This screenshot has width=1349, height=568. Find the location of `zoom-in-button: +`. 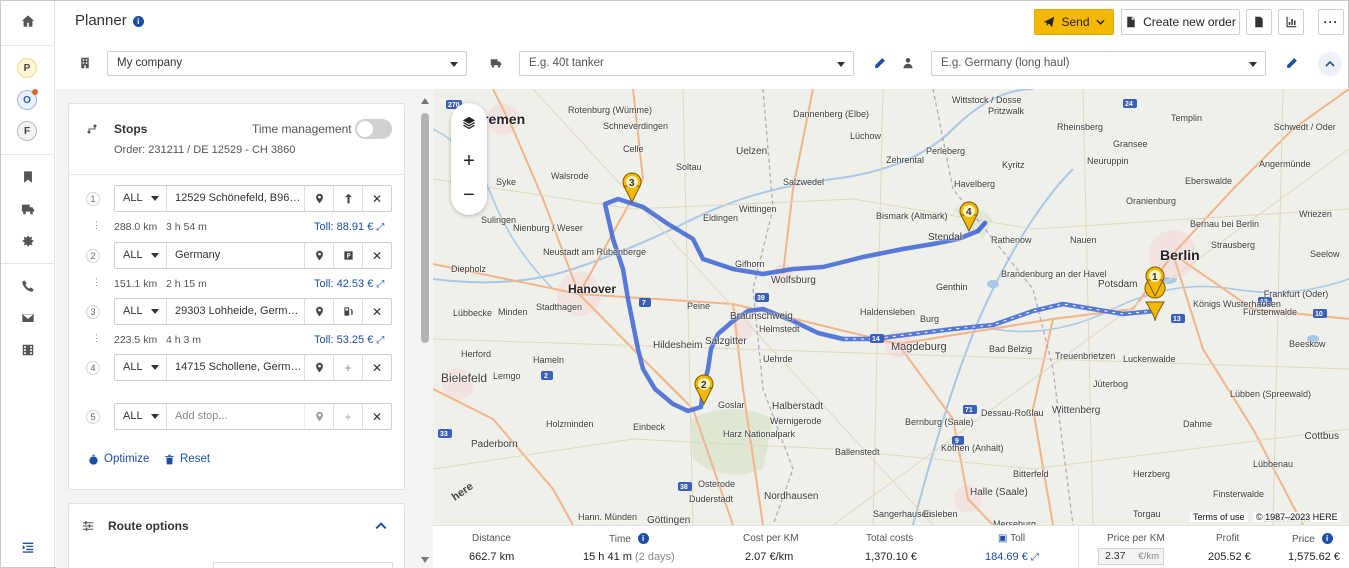

zoom-in-button: + is located at coordinates (469, 161).